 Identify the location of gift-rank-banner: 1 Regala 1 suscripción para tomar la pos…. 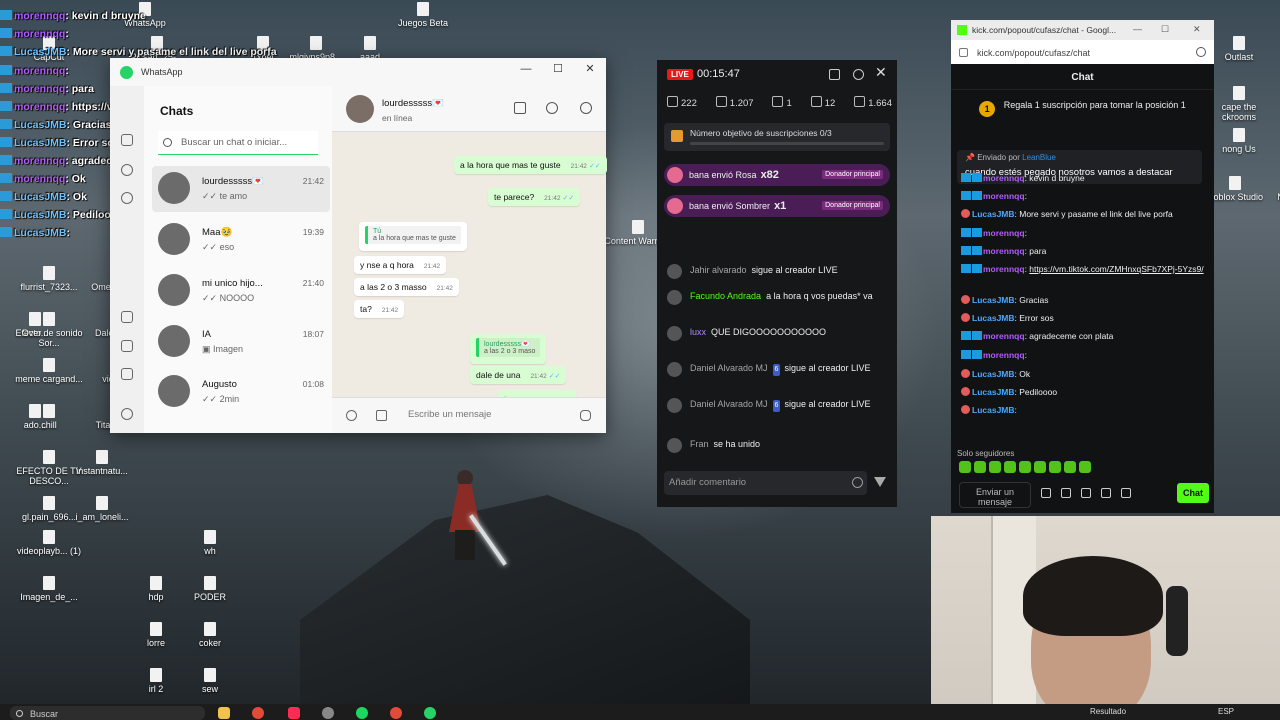
(1082, 110).